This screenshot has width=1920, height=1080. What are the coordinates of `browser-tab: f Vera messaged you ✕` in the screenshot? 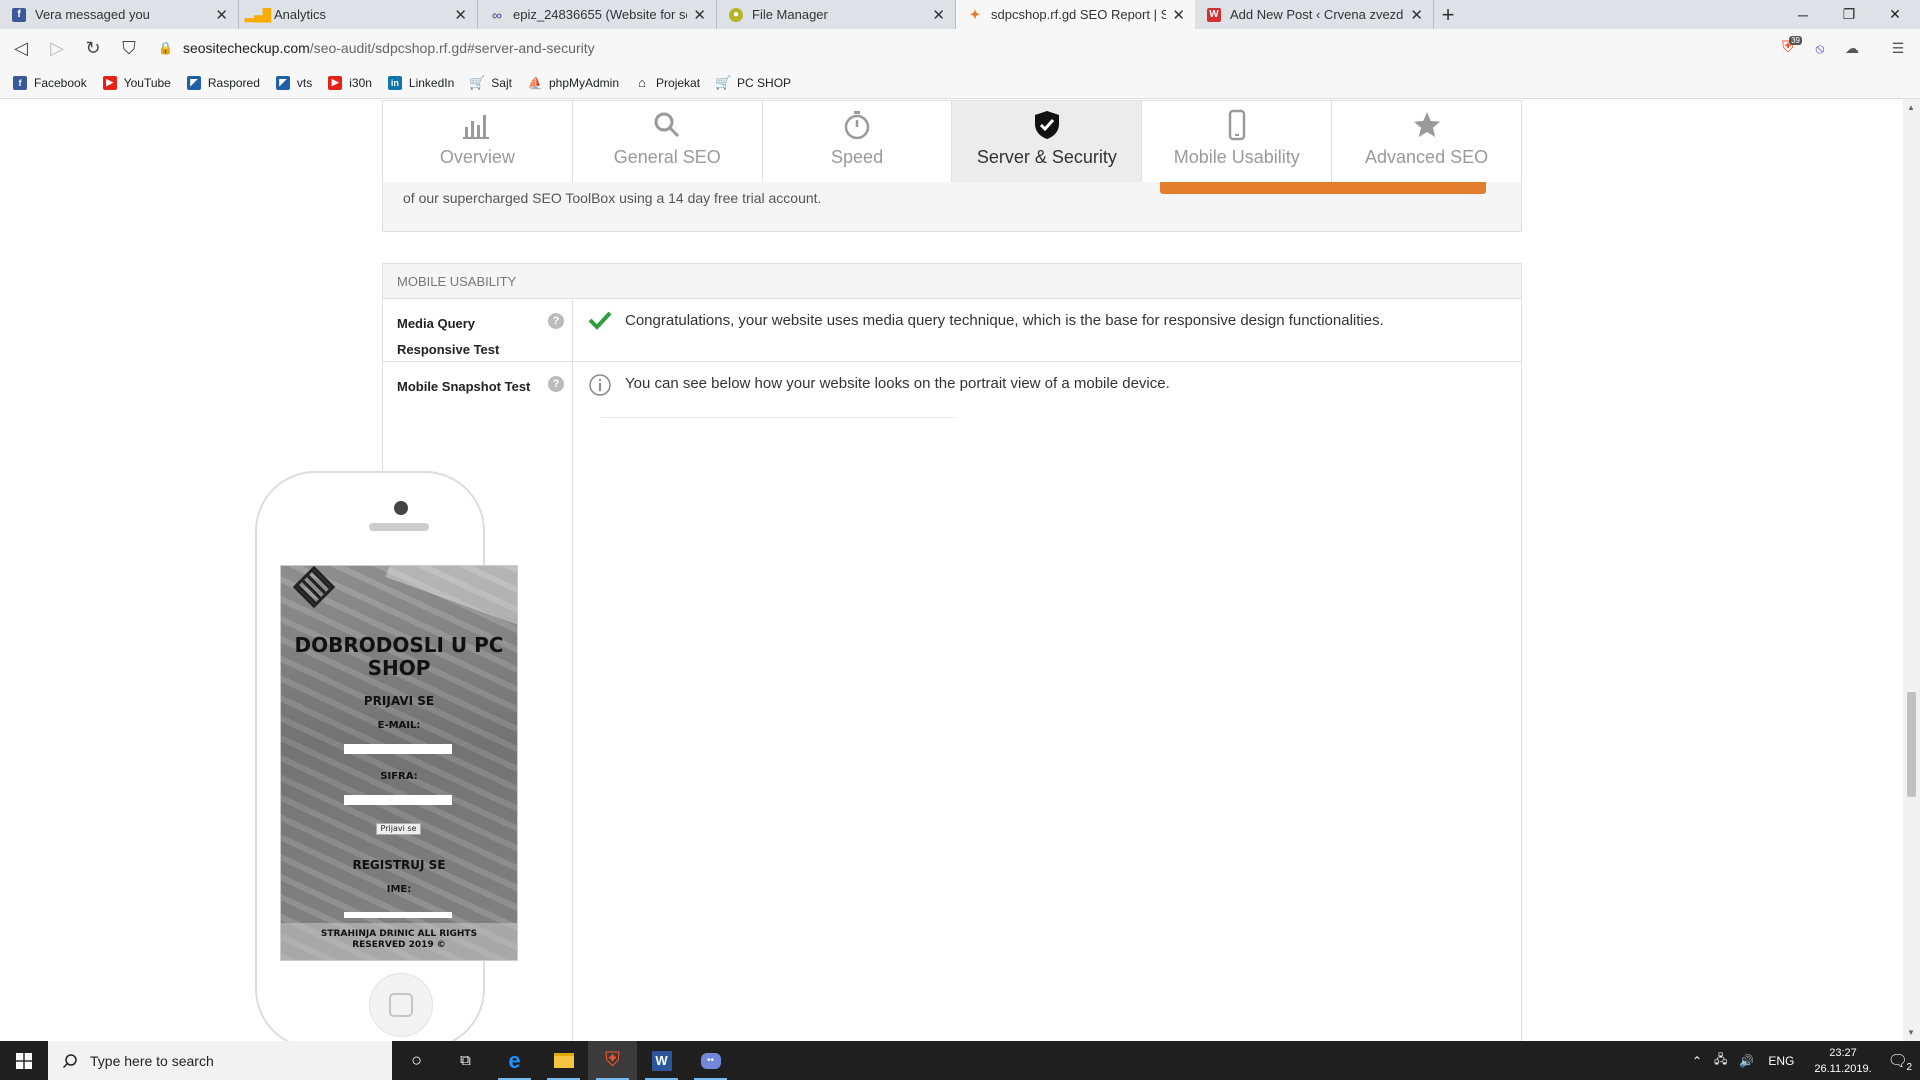 It's located at (119, 14).